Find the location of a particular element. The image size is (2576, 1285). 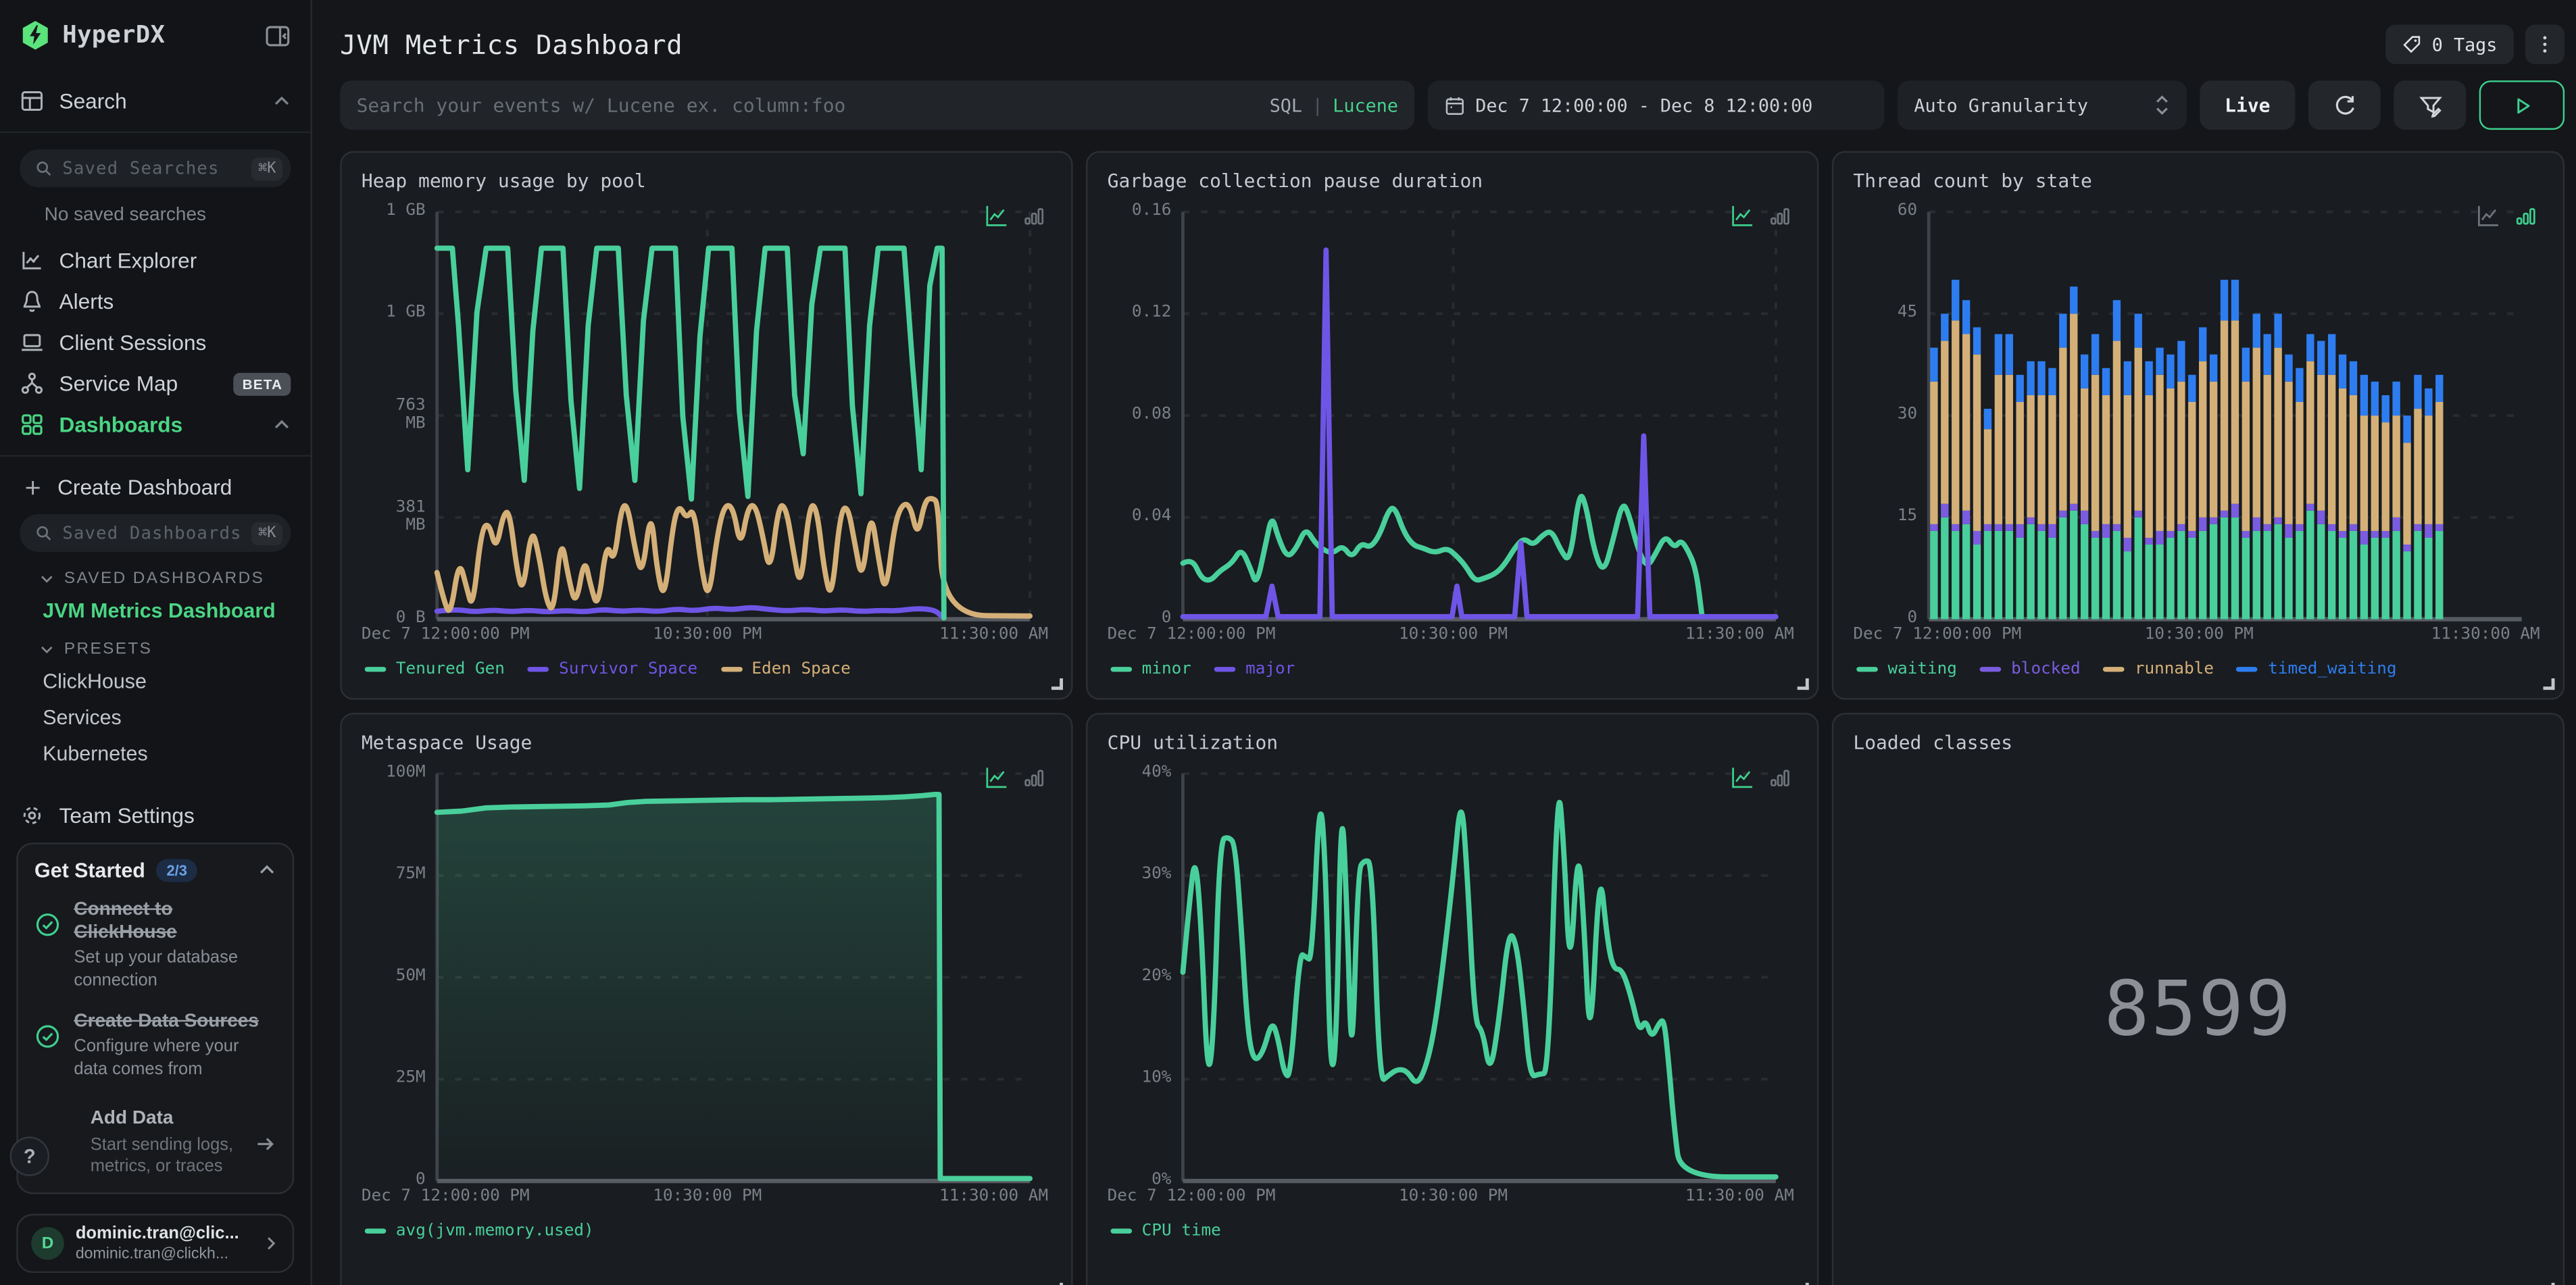

play-icon is located at coordinates (2523, 105).